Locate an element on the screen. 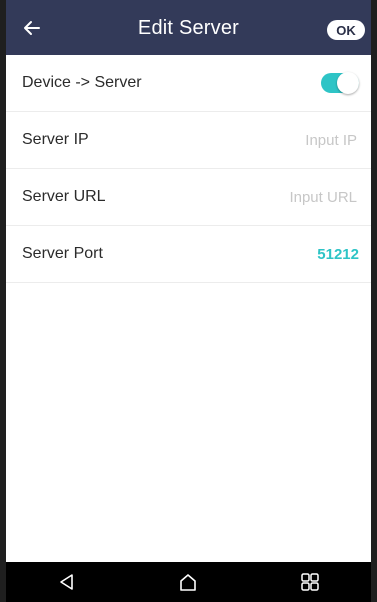 Image resolution: width=377 pixels, height=602 pixels. server-url-row: Server URL is located at coordinates (188, 197).